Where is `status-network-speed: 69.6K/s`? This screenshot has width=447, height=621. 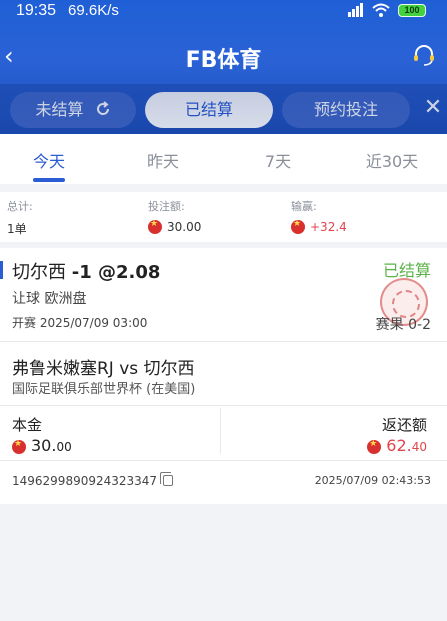
status-network-speed: 69.6K/s is located at coordinates (93, 10).